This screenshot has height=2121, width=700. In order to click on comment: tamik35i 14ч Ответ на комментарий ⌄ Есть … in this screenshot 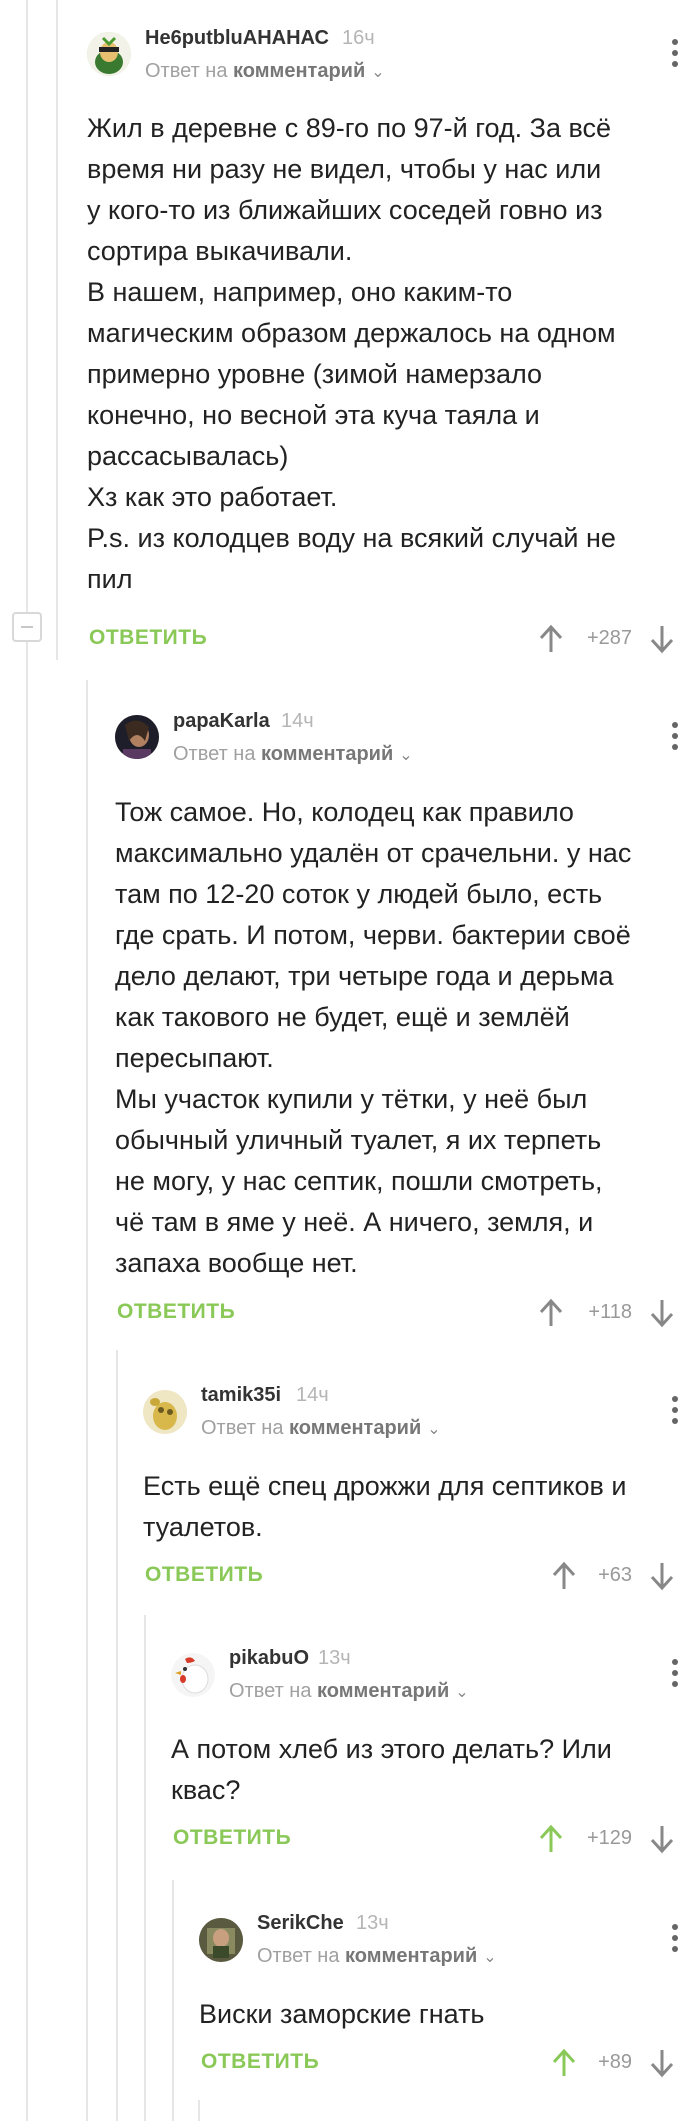, I will do `click(350, 1480)`.